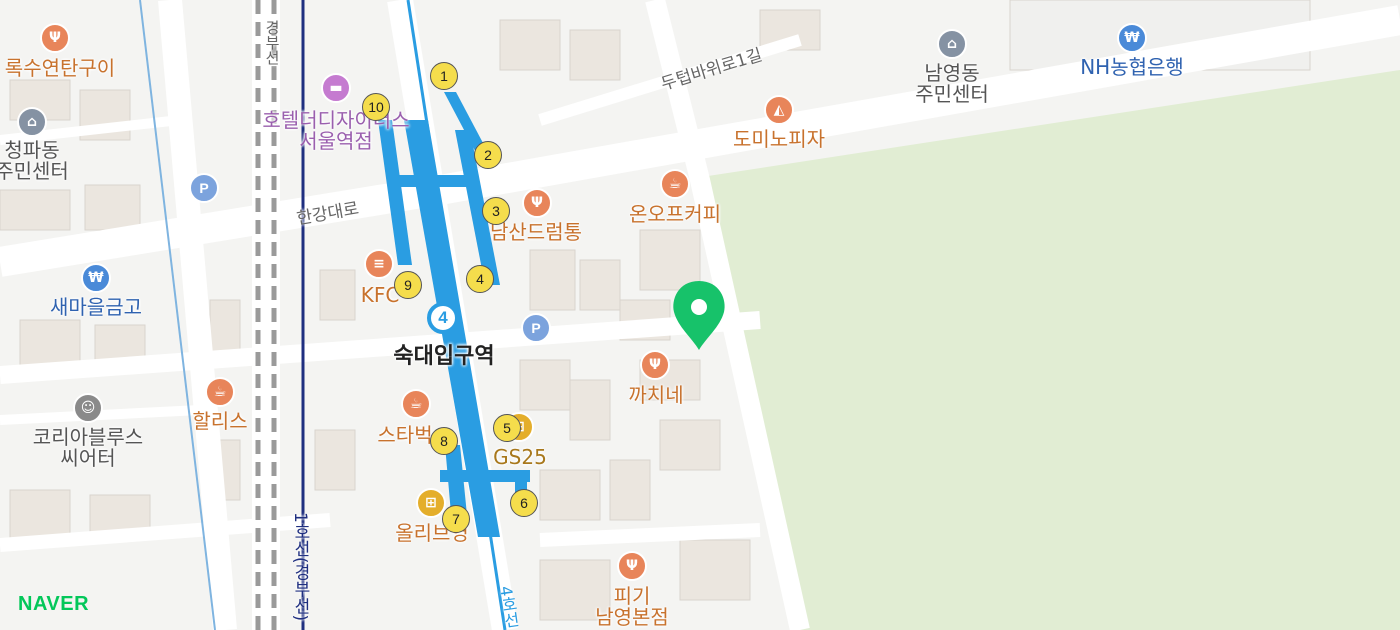 The height and width of the screenshot is (630, 1400). I want to click on station-exit-9: 9, so click(408, 285).